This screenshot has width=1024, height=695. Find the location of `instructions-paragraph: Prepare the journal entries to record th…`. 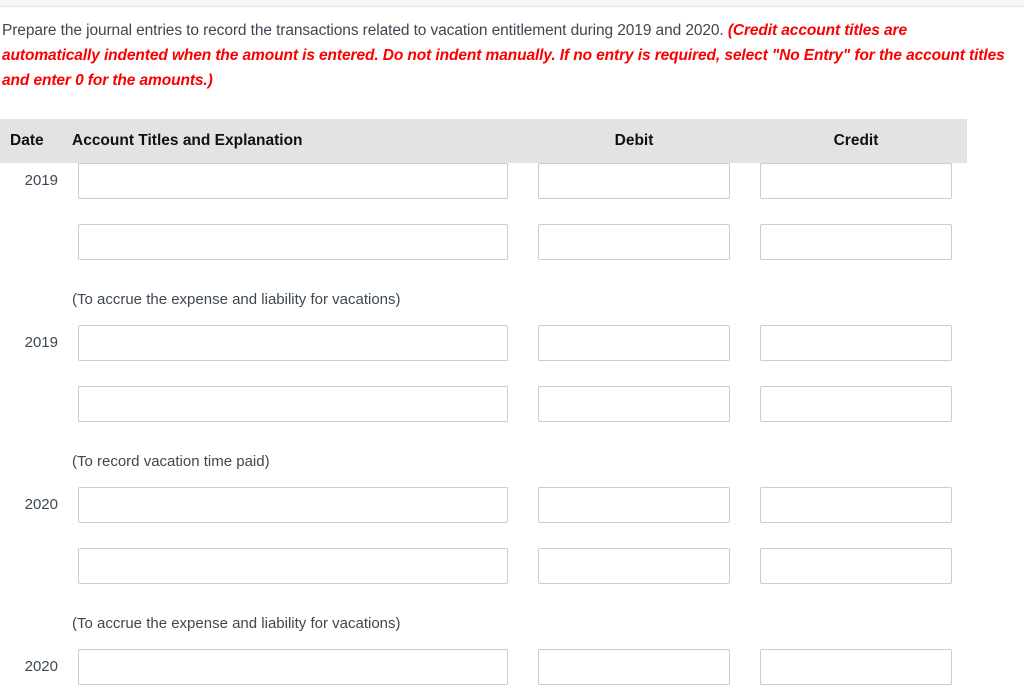

instructions-paragraph: Prepare the journal entries to record th… is located at coordinates (506, 55).